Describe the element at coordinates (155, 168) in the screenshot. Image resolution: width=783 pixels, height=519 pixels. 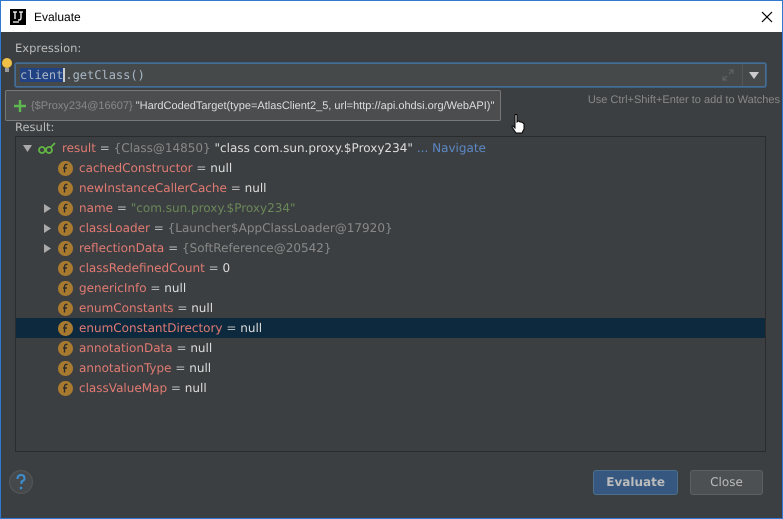
I see `variable-entry: cachedConstructor = null` at that location.